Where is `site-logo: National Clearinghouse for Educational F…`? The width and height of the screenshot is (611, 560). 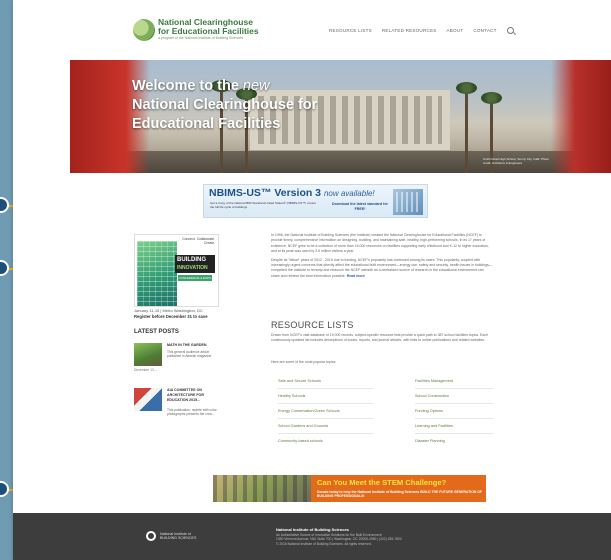 site-logo: National Clearinghouse for Educational F… is located at coordinates (196, 29).